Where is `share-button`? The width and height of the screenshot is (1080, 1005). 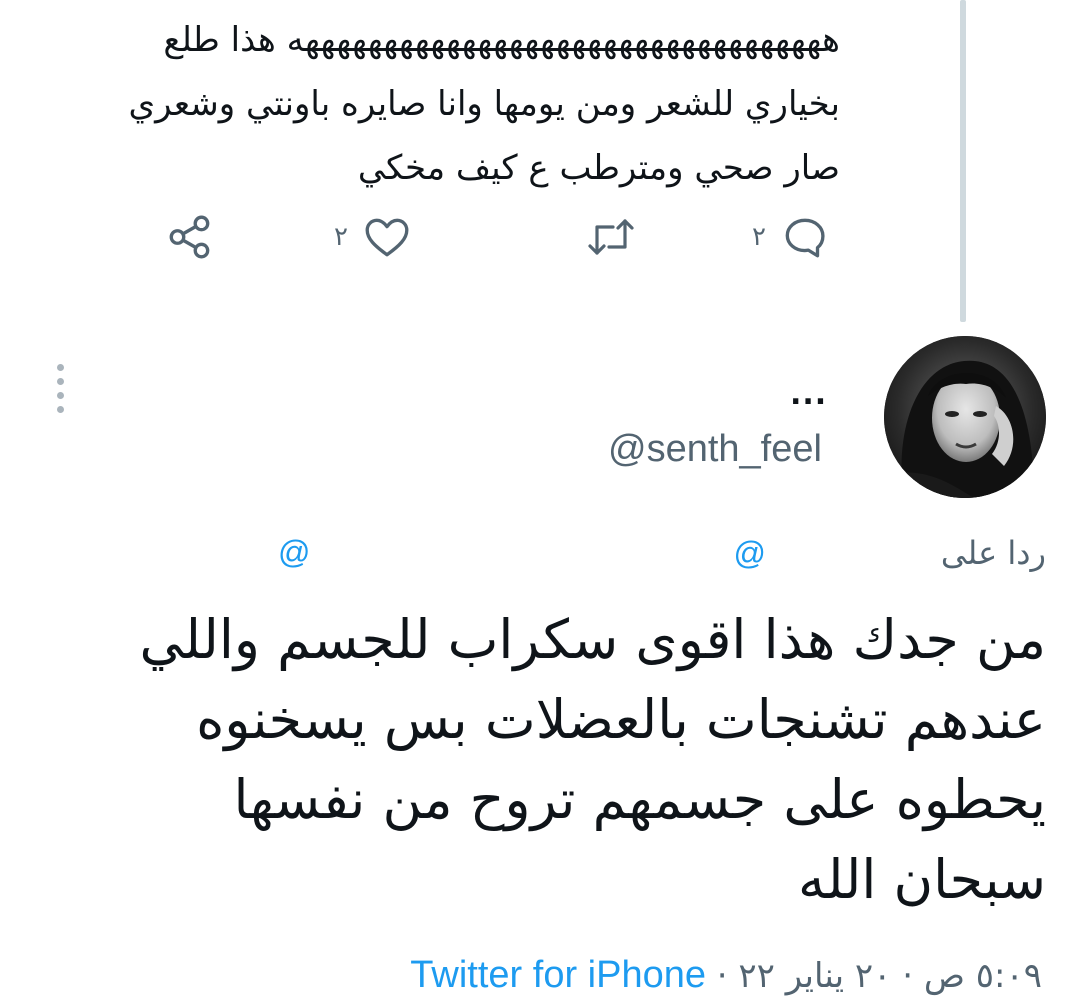 share-button is located at coordinates (190, 237).